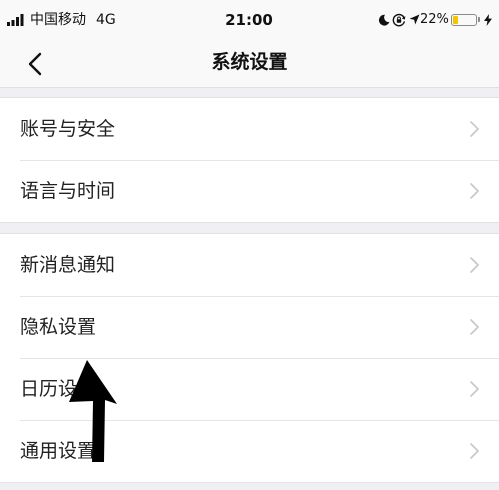 The image size is (499, 490). I want to click on status-time: 21:00, so click(249, 20).